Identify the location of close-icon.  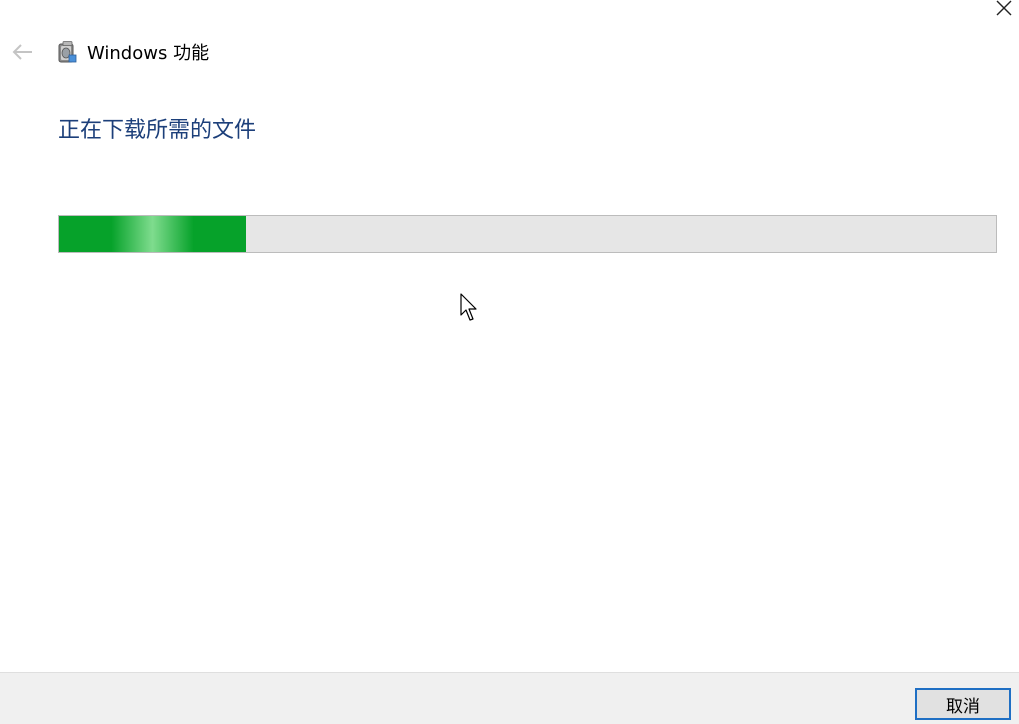
(1004, 8).